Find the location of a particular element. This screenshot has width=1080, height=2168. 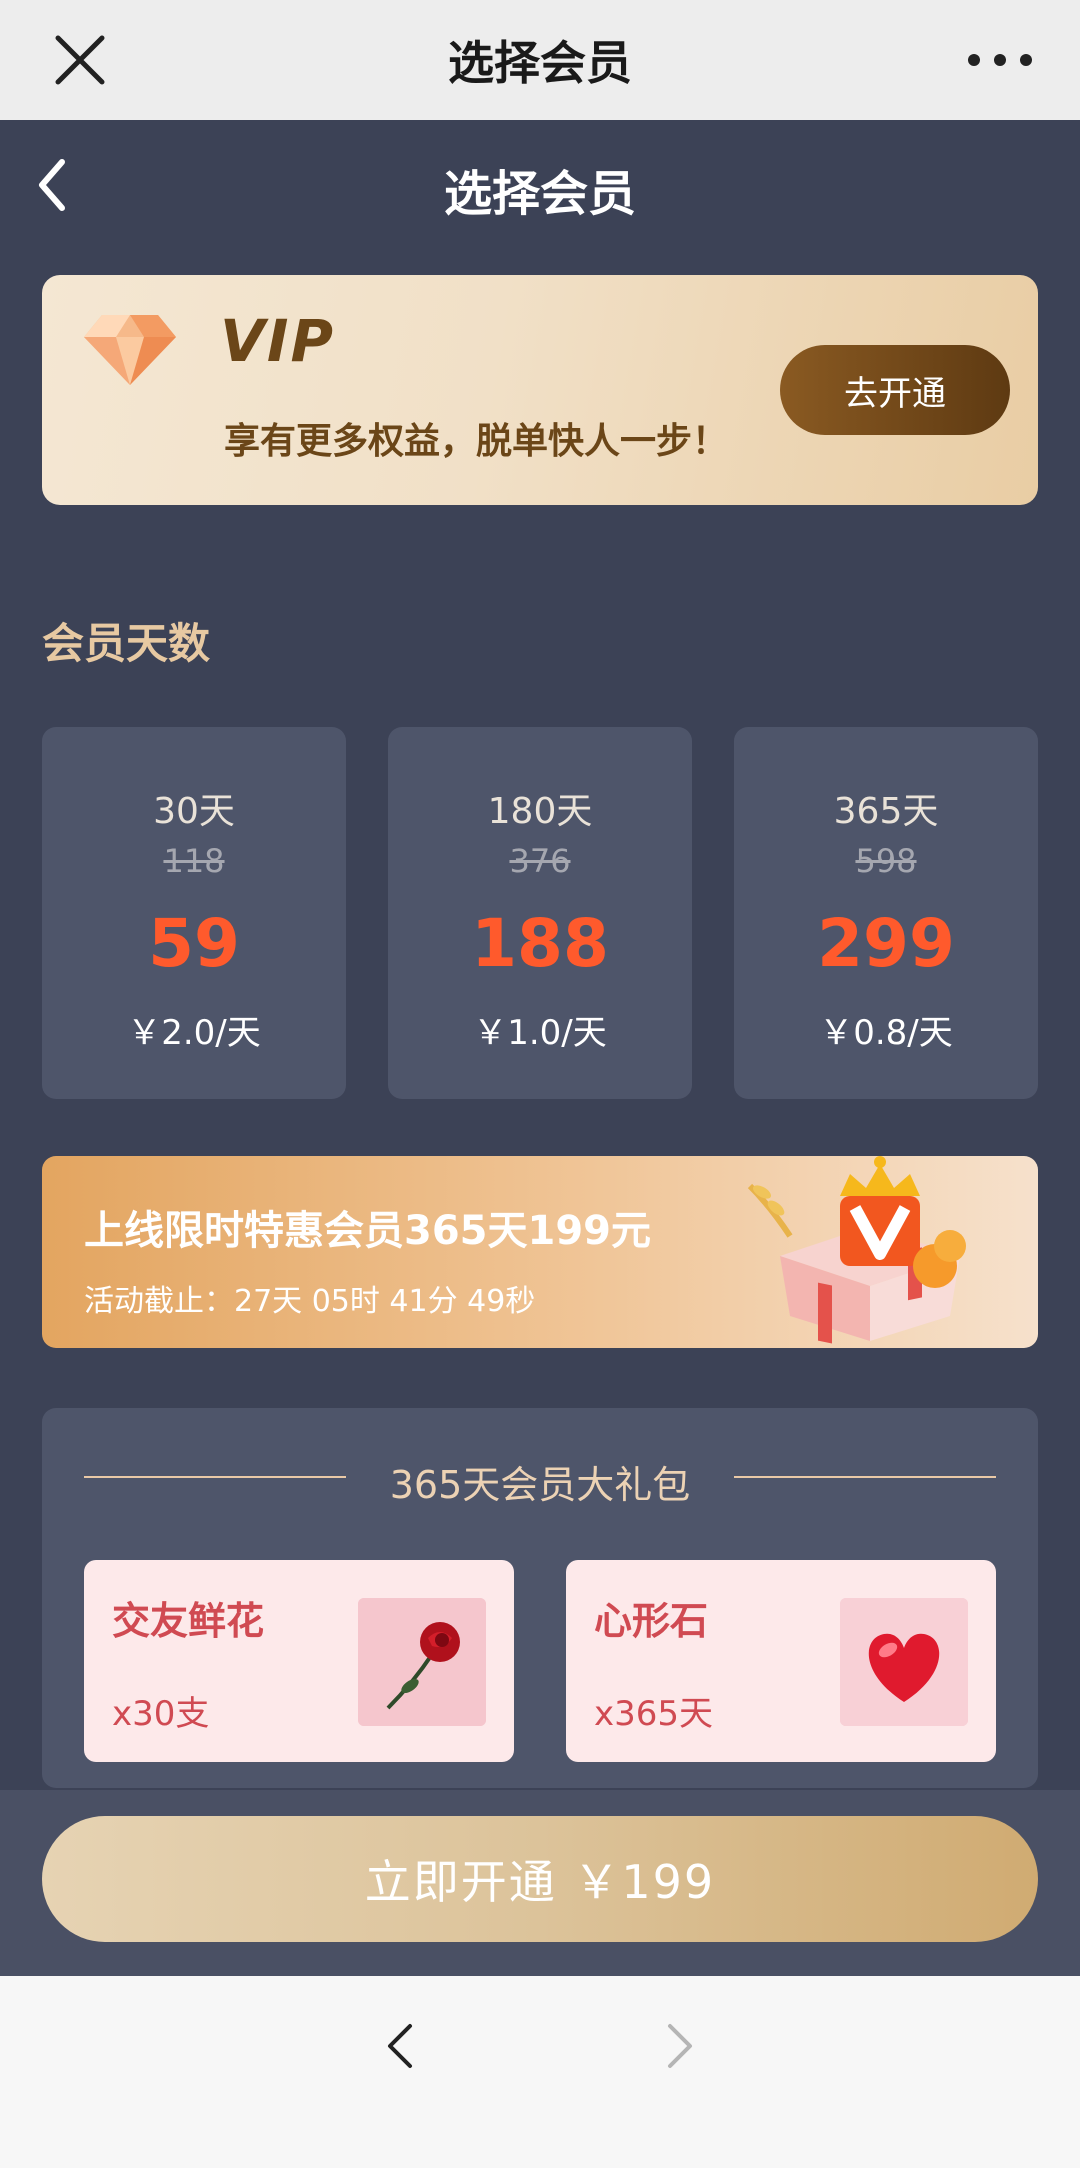

nav-back-icon is located at coordinates (400, 2046).